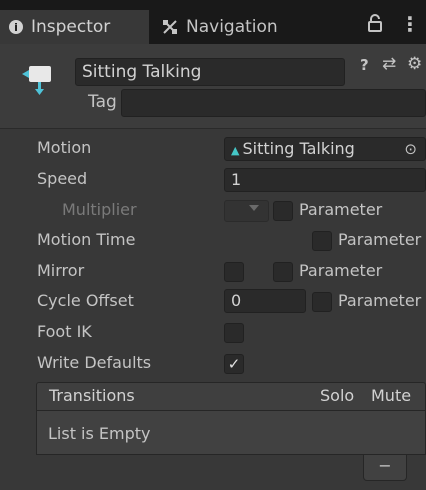 The image size is (426, 490). What do you see at coordinates (246, 211) in the screenshot?
I see `multiplier-dropdown` at bounding box center [246, 211].